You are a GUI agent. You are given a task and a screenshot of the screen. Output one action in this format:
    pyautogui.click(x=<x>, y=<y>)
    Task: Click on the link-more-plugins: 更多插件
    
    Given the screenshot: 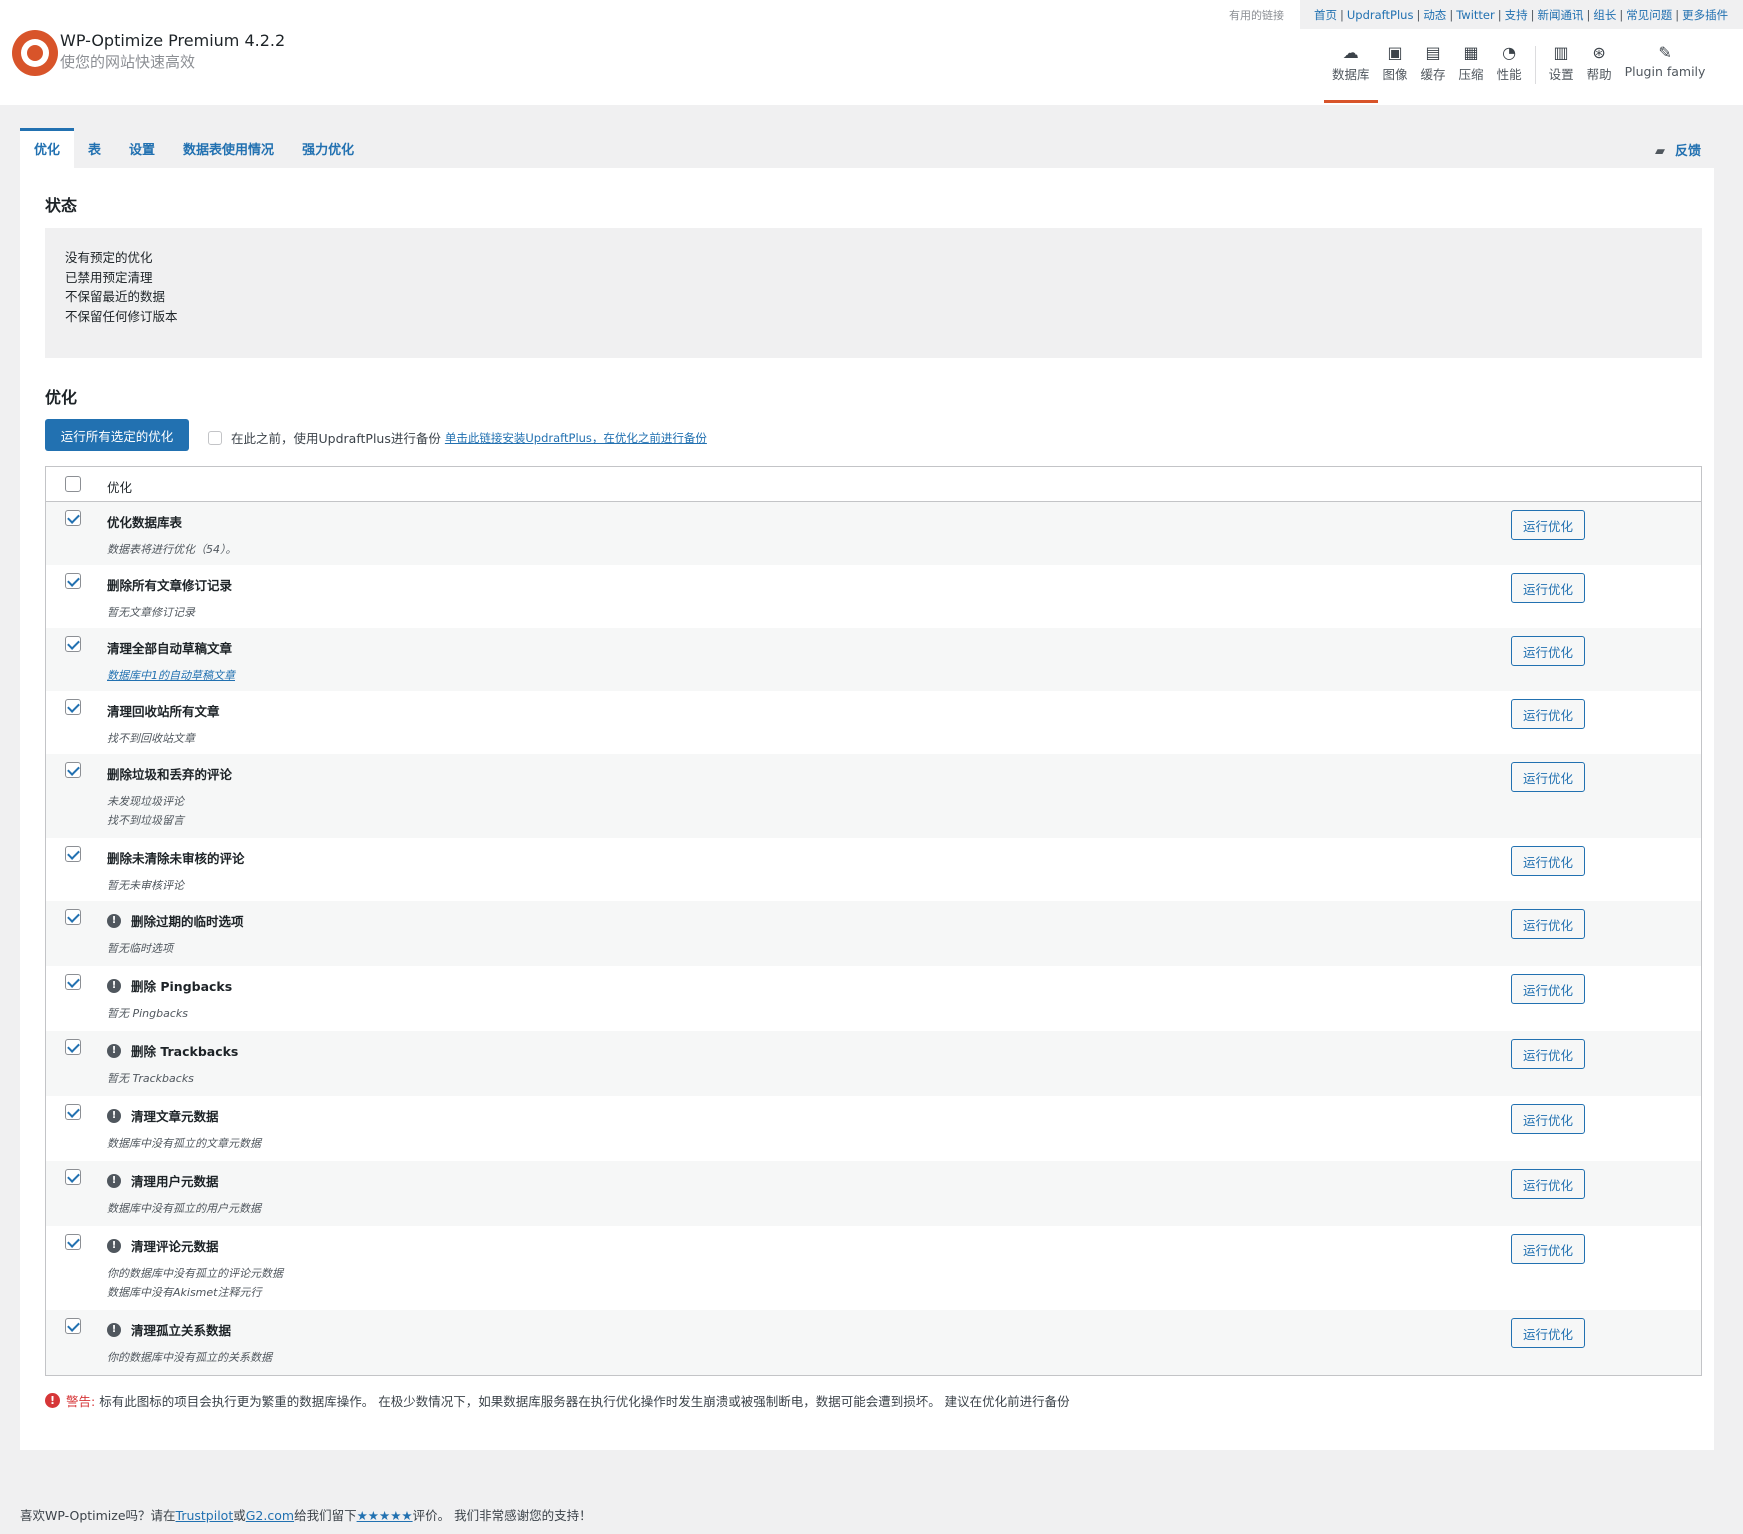 What is the action you would take?
    pyautogui.click(x=1705, y=15)
    